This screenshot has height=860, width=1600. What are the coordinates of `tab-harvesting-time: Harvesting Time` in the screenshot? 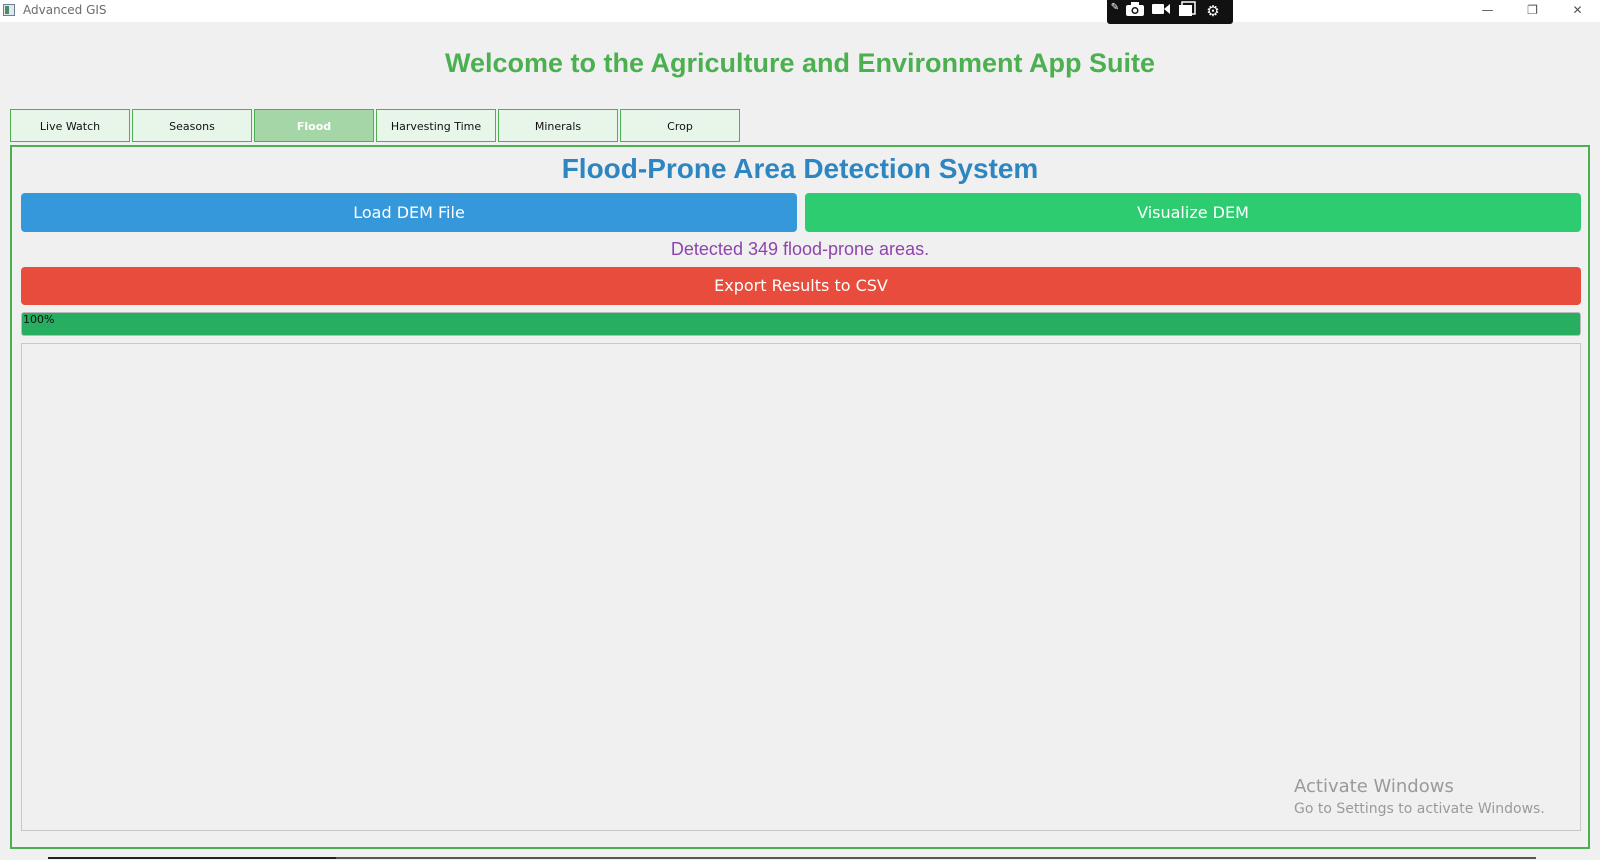 It's located at (436, 125).